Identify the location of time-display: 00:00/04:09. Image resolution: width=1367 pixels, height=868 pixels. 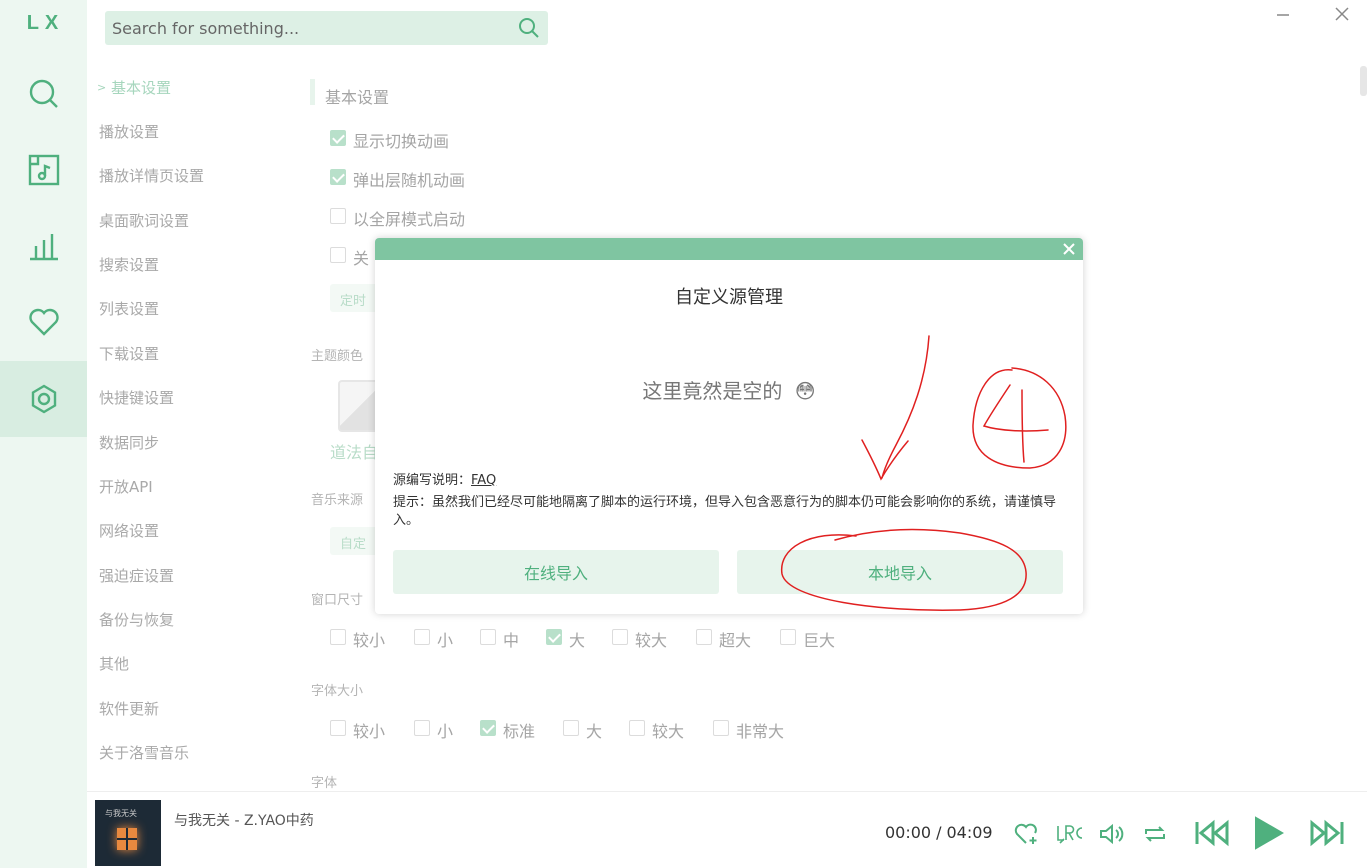
(939, 832).